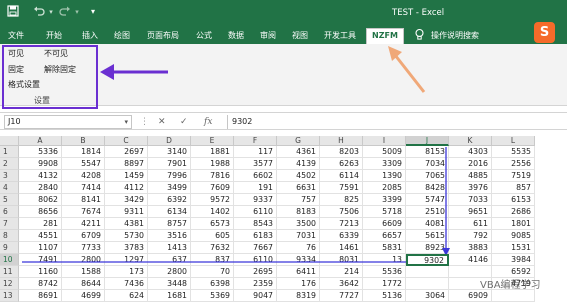 The width and height of the screenshot is (567, 305). Describe the element at coordinates (384, 164) in the screenshot. I see `cell: 3309` at that location.